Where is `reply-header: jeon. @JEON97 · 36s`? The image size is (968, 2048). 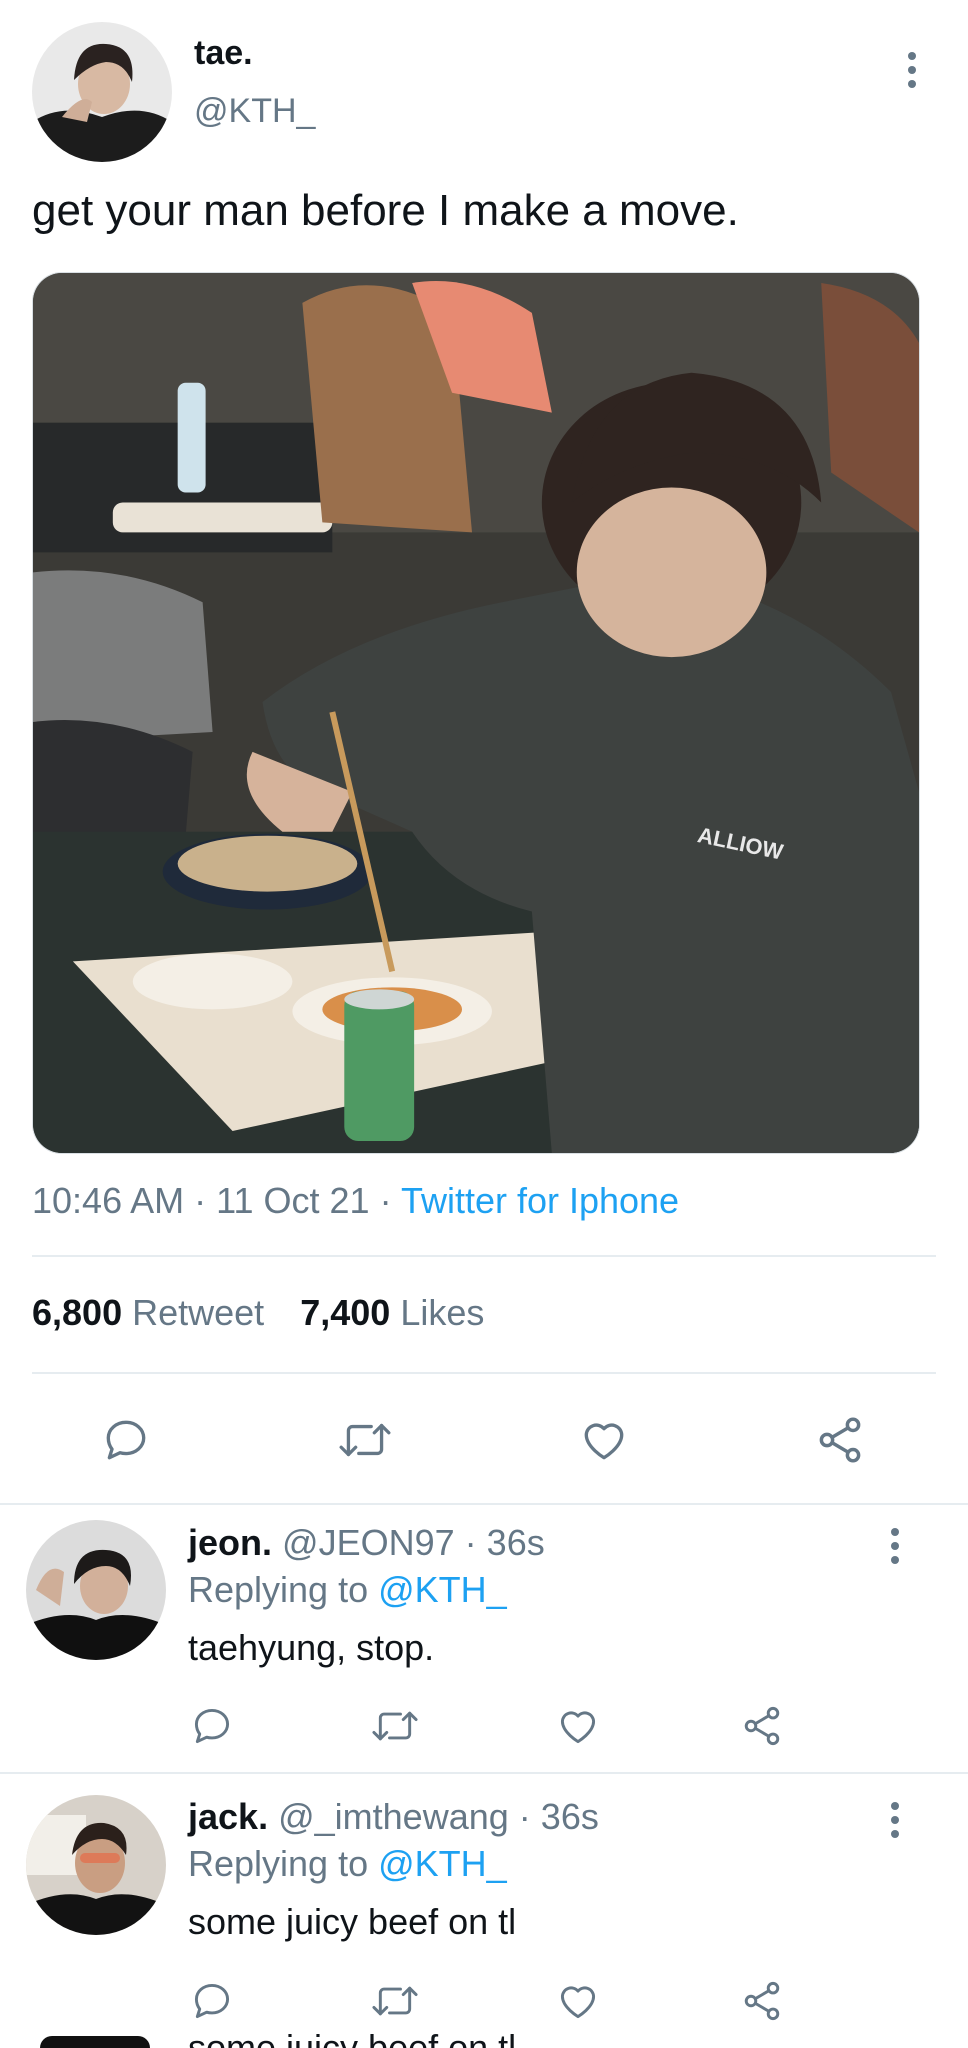 reply-header: jeon. @JEON97 · 36s is located at coordinates (366, 1543).